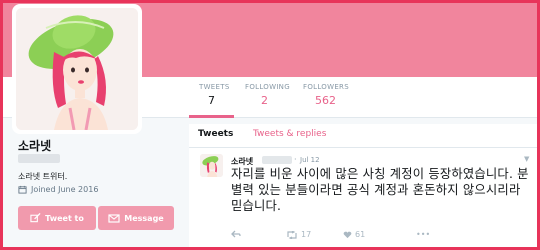 This screenshot has width=540, height=250. Describe the element at coordinates (114, 218) in the screenshot. I see `envelope-icon` at that location.